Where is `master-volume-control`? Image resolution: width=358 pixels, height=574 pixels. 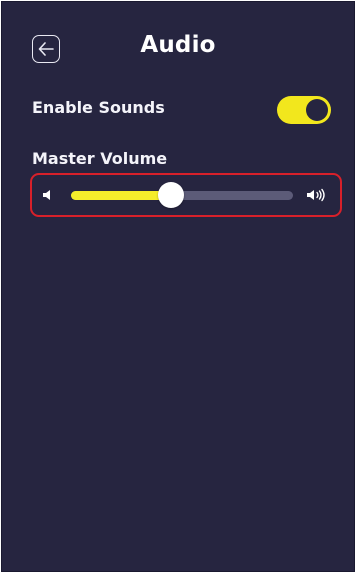
master-volume-control is located at coordinates (186, 195).